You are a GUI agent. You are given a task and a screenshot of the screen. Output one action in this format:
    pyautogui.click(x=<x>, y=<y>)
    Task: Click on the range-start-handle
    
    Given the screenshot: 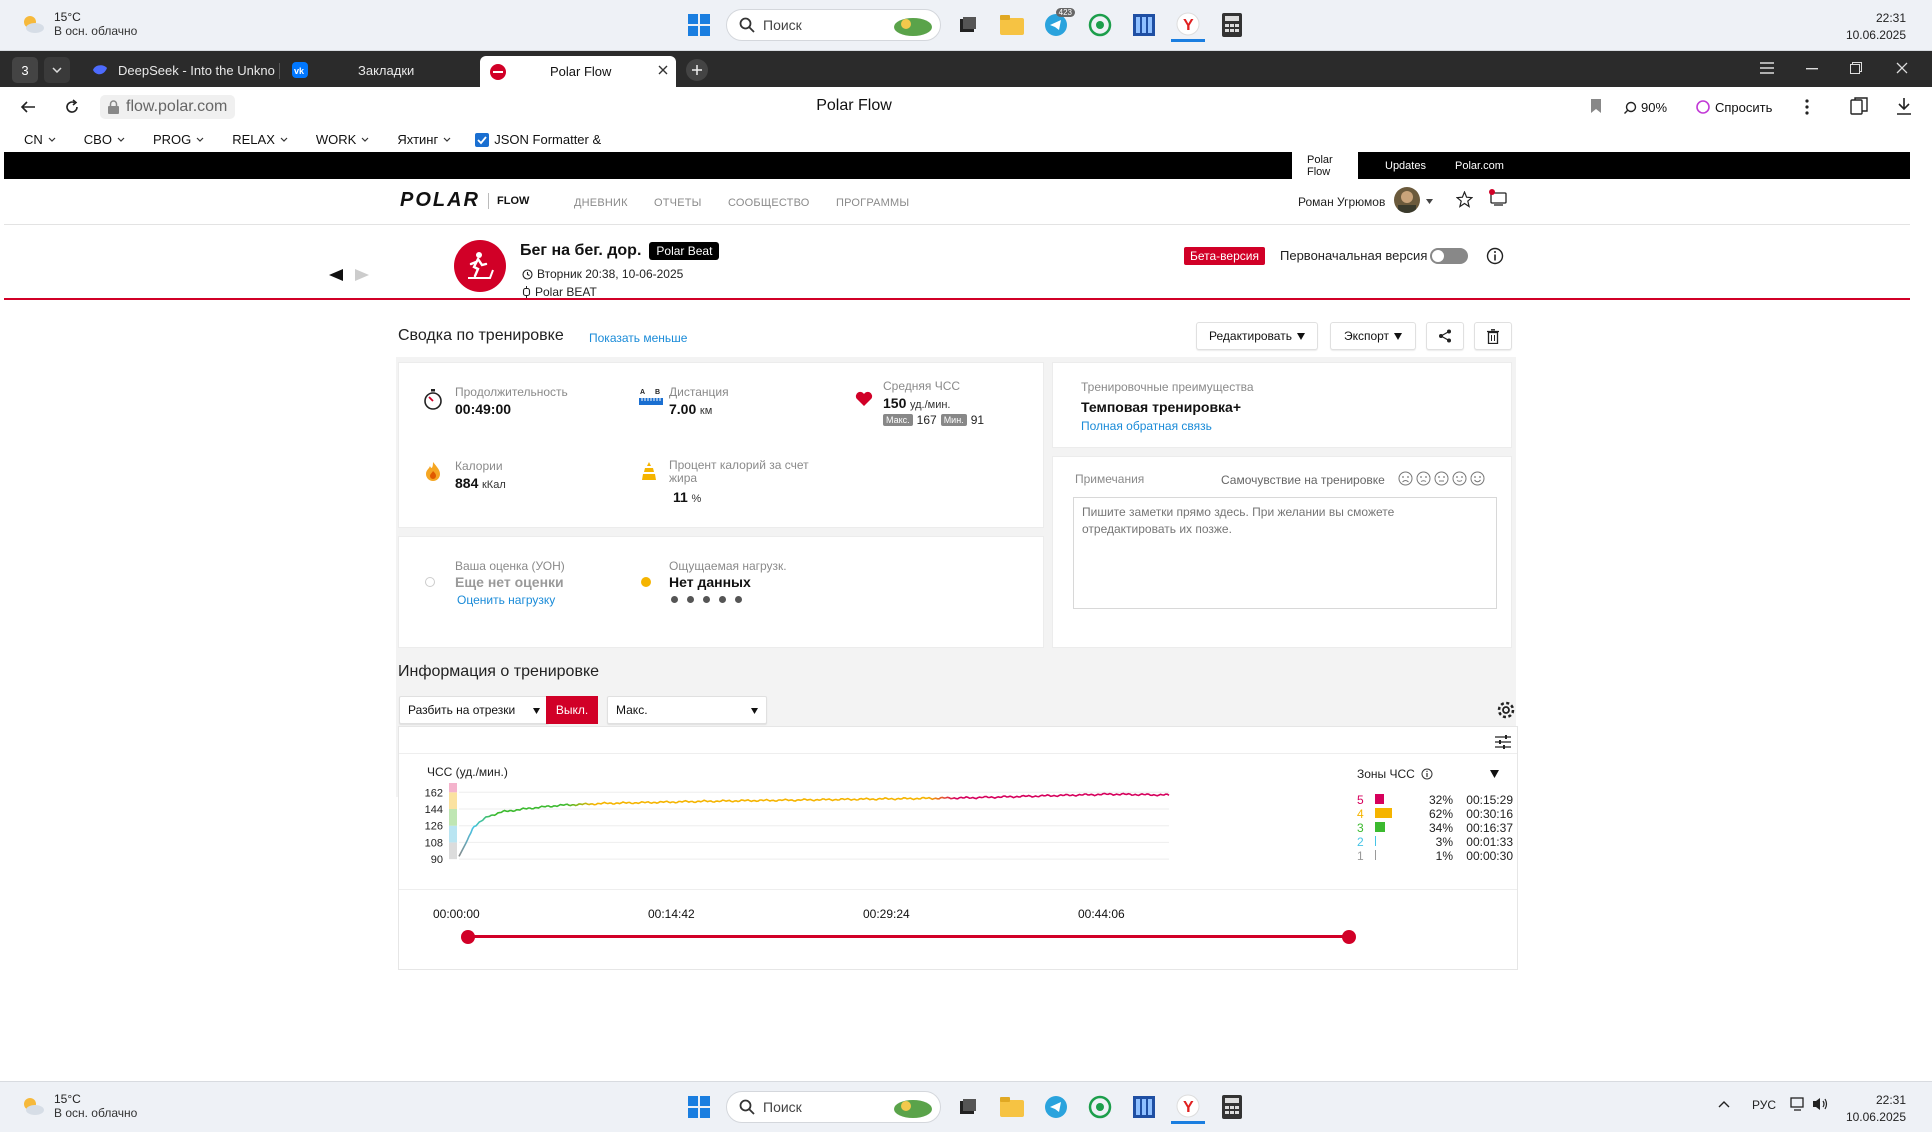 What is the action you would take?
    pyautogui.click(x=468, y=937)
    